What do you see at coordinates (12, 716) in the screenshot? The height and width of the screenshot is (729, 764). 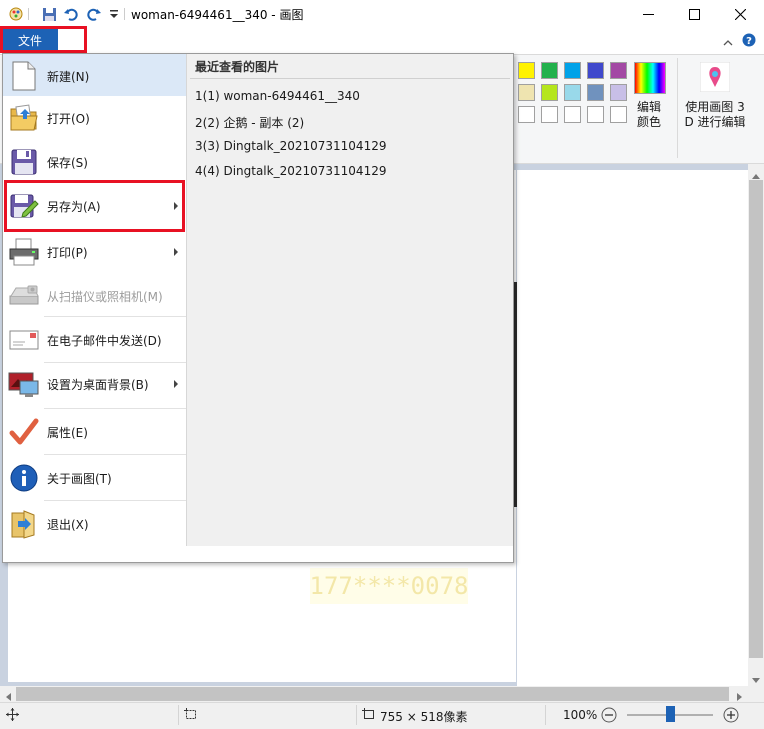 I see `cursor-position-icon` at bounding box center [12, 716].